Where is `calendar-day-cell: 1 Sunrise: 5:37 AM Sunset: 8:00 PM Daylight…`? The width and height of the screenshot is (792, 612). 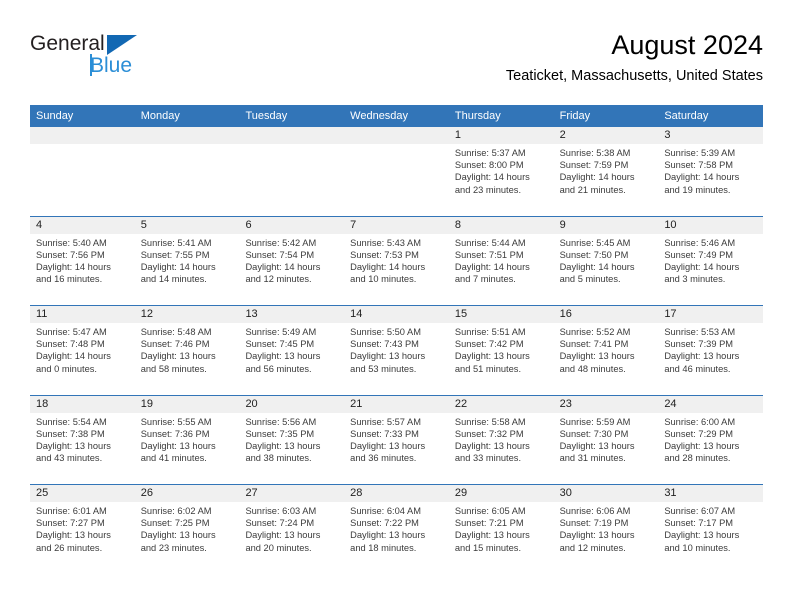 calendar-day-cell: 1 Sunrise: 5:37 AM Sunset: 8:00 PM Daylight… is located at coordinates (501, 171).